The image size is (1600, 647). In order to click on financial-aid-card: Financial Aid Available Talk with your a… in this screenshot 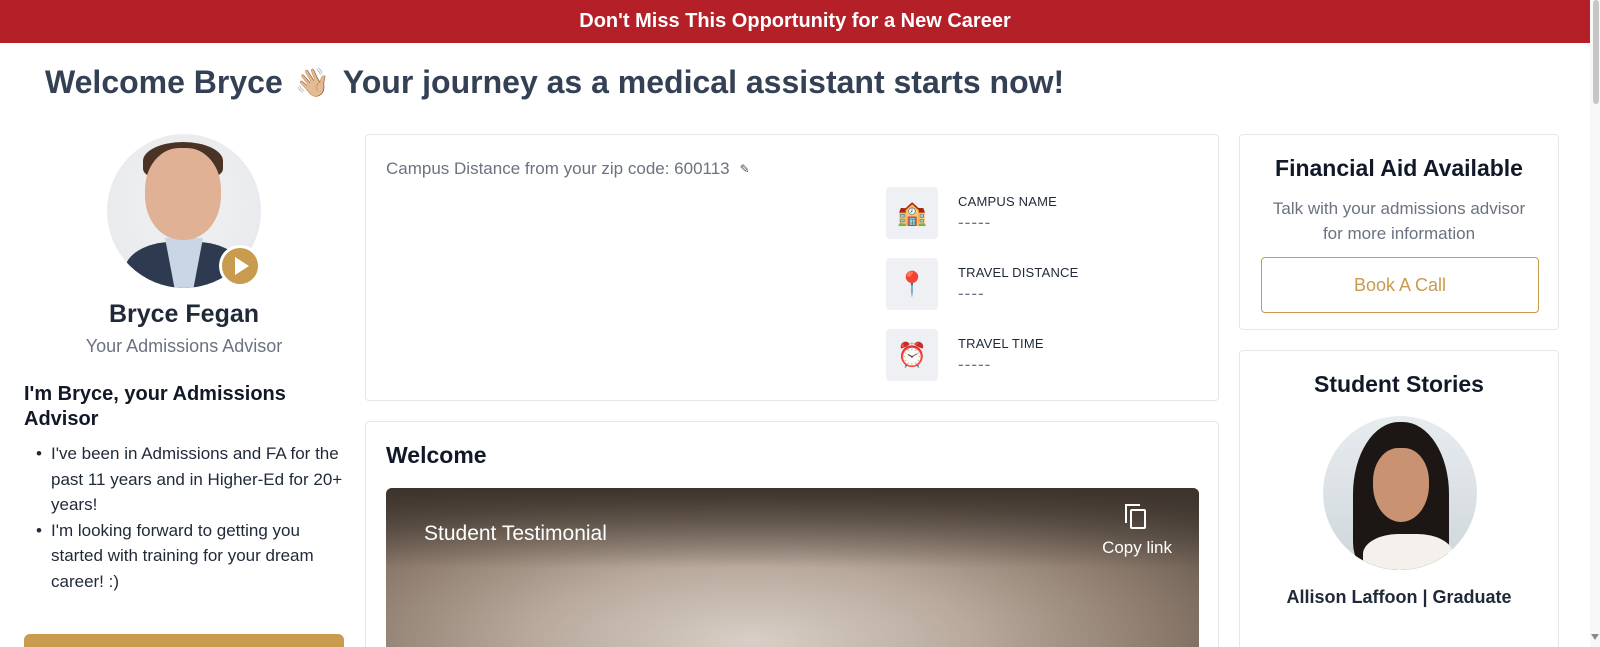, I will do `click(1399, 232)`.